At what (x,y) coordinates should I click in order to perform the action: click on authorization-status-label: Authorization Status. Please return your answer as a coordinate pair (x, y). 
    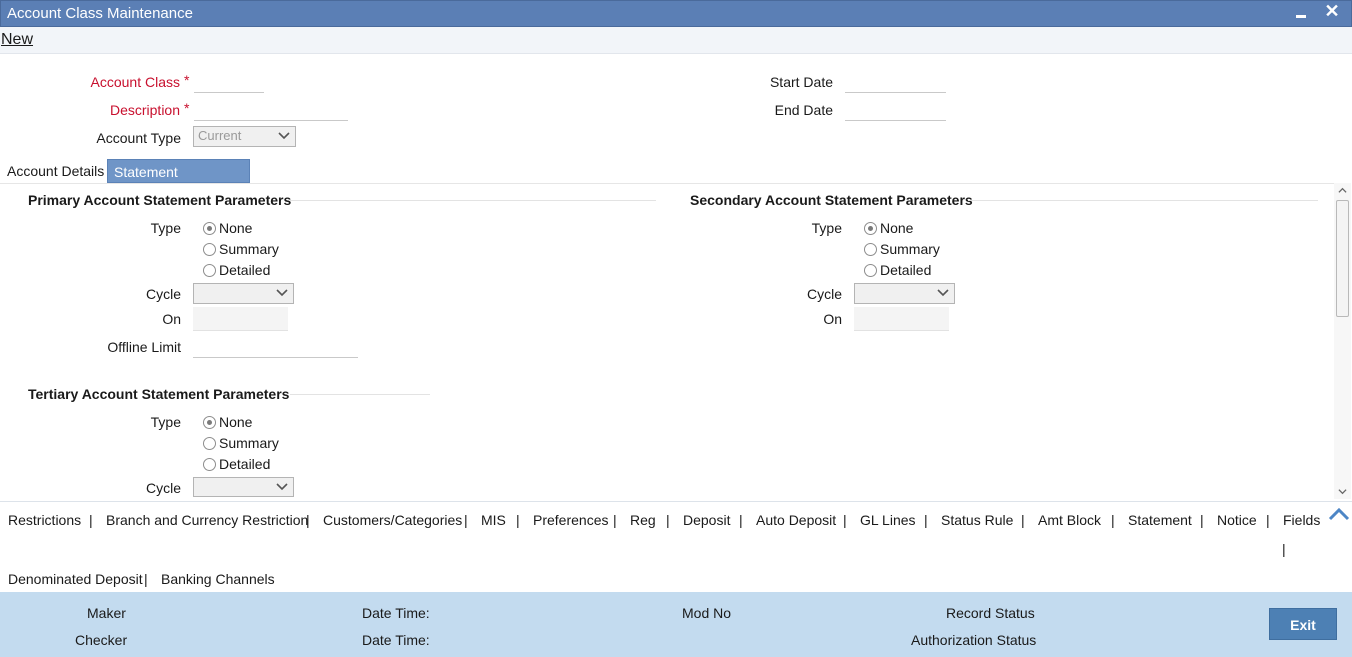
    Looking at the image, I should click on (974, 640).